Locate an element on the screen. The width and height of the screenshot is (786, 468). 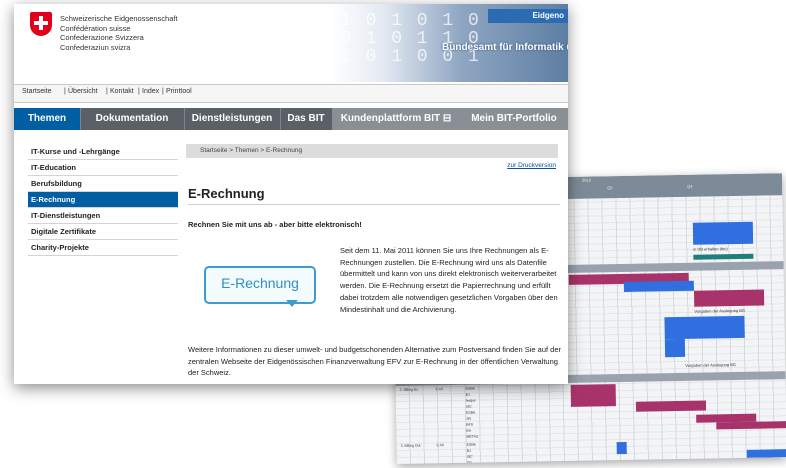
gantt-row-label: 3. Billing Out is located at coordinates (410, 445).